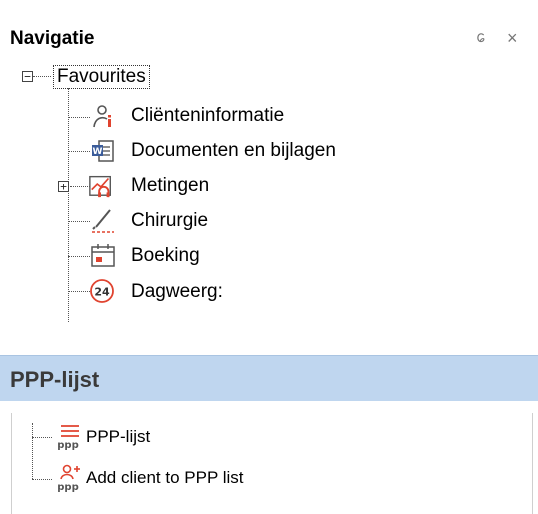  What do you see at coordinates (165, 478) in the screenshot?
I see `add-client-to-ppp-item: Add client to PPP list` at bounding box center [165, 478].